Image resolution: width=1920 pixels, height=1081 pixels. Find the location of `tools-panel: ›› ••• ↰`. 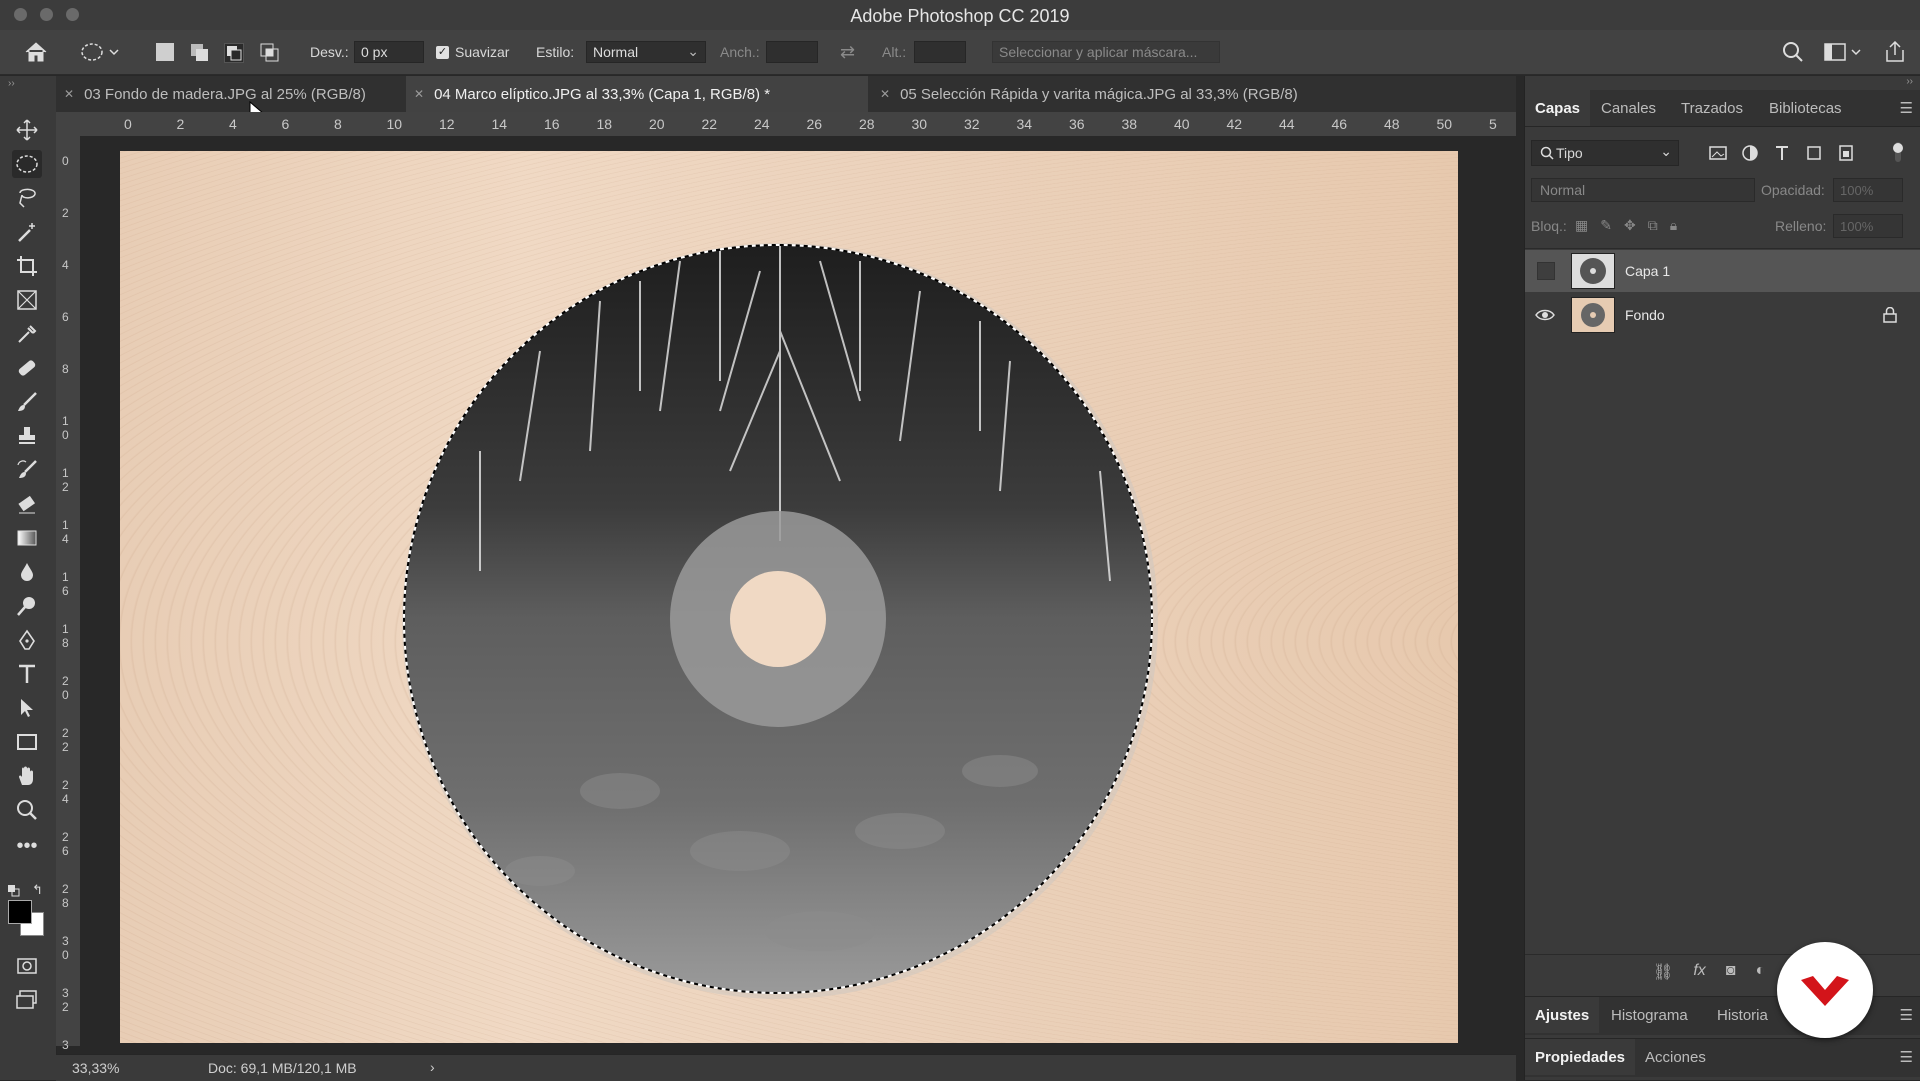

tools-panel: ›› ••• ↰ is located at coordinates (28, 578).